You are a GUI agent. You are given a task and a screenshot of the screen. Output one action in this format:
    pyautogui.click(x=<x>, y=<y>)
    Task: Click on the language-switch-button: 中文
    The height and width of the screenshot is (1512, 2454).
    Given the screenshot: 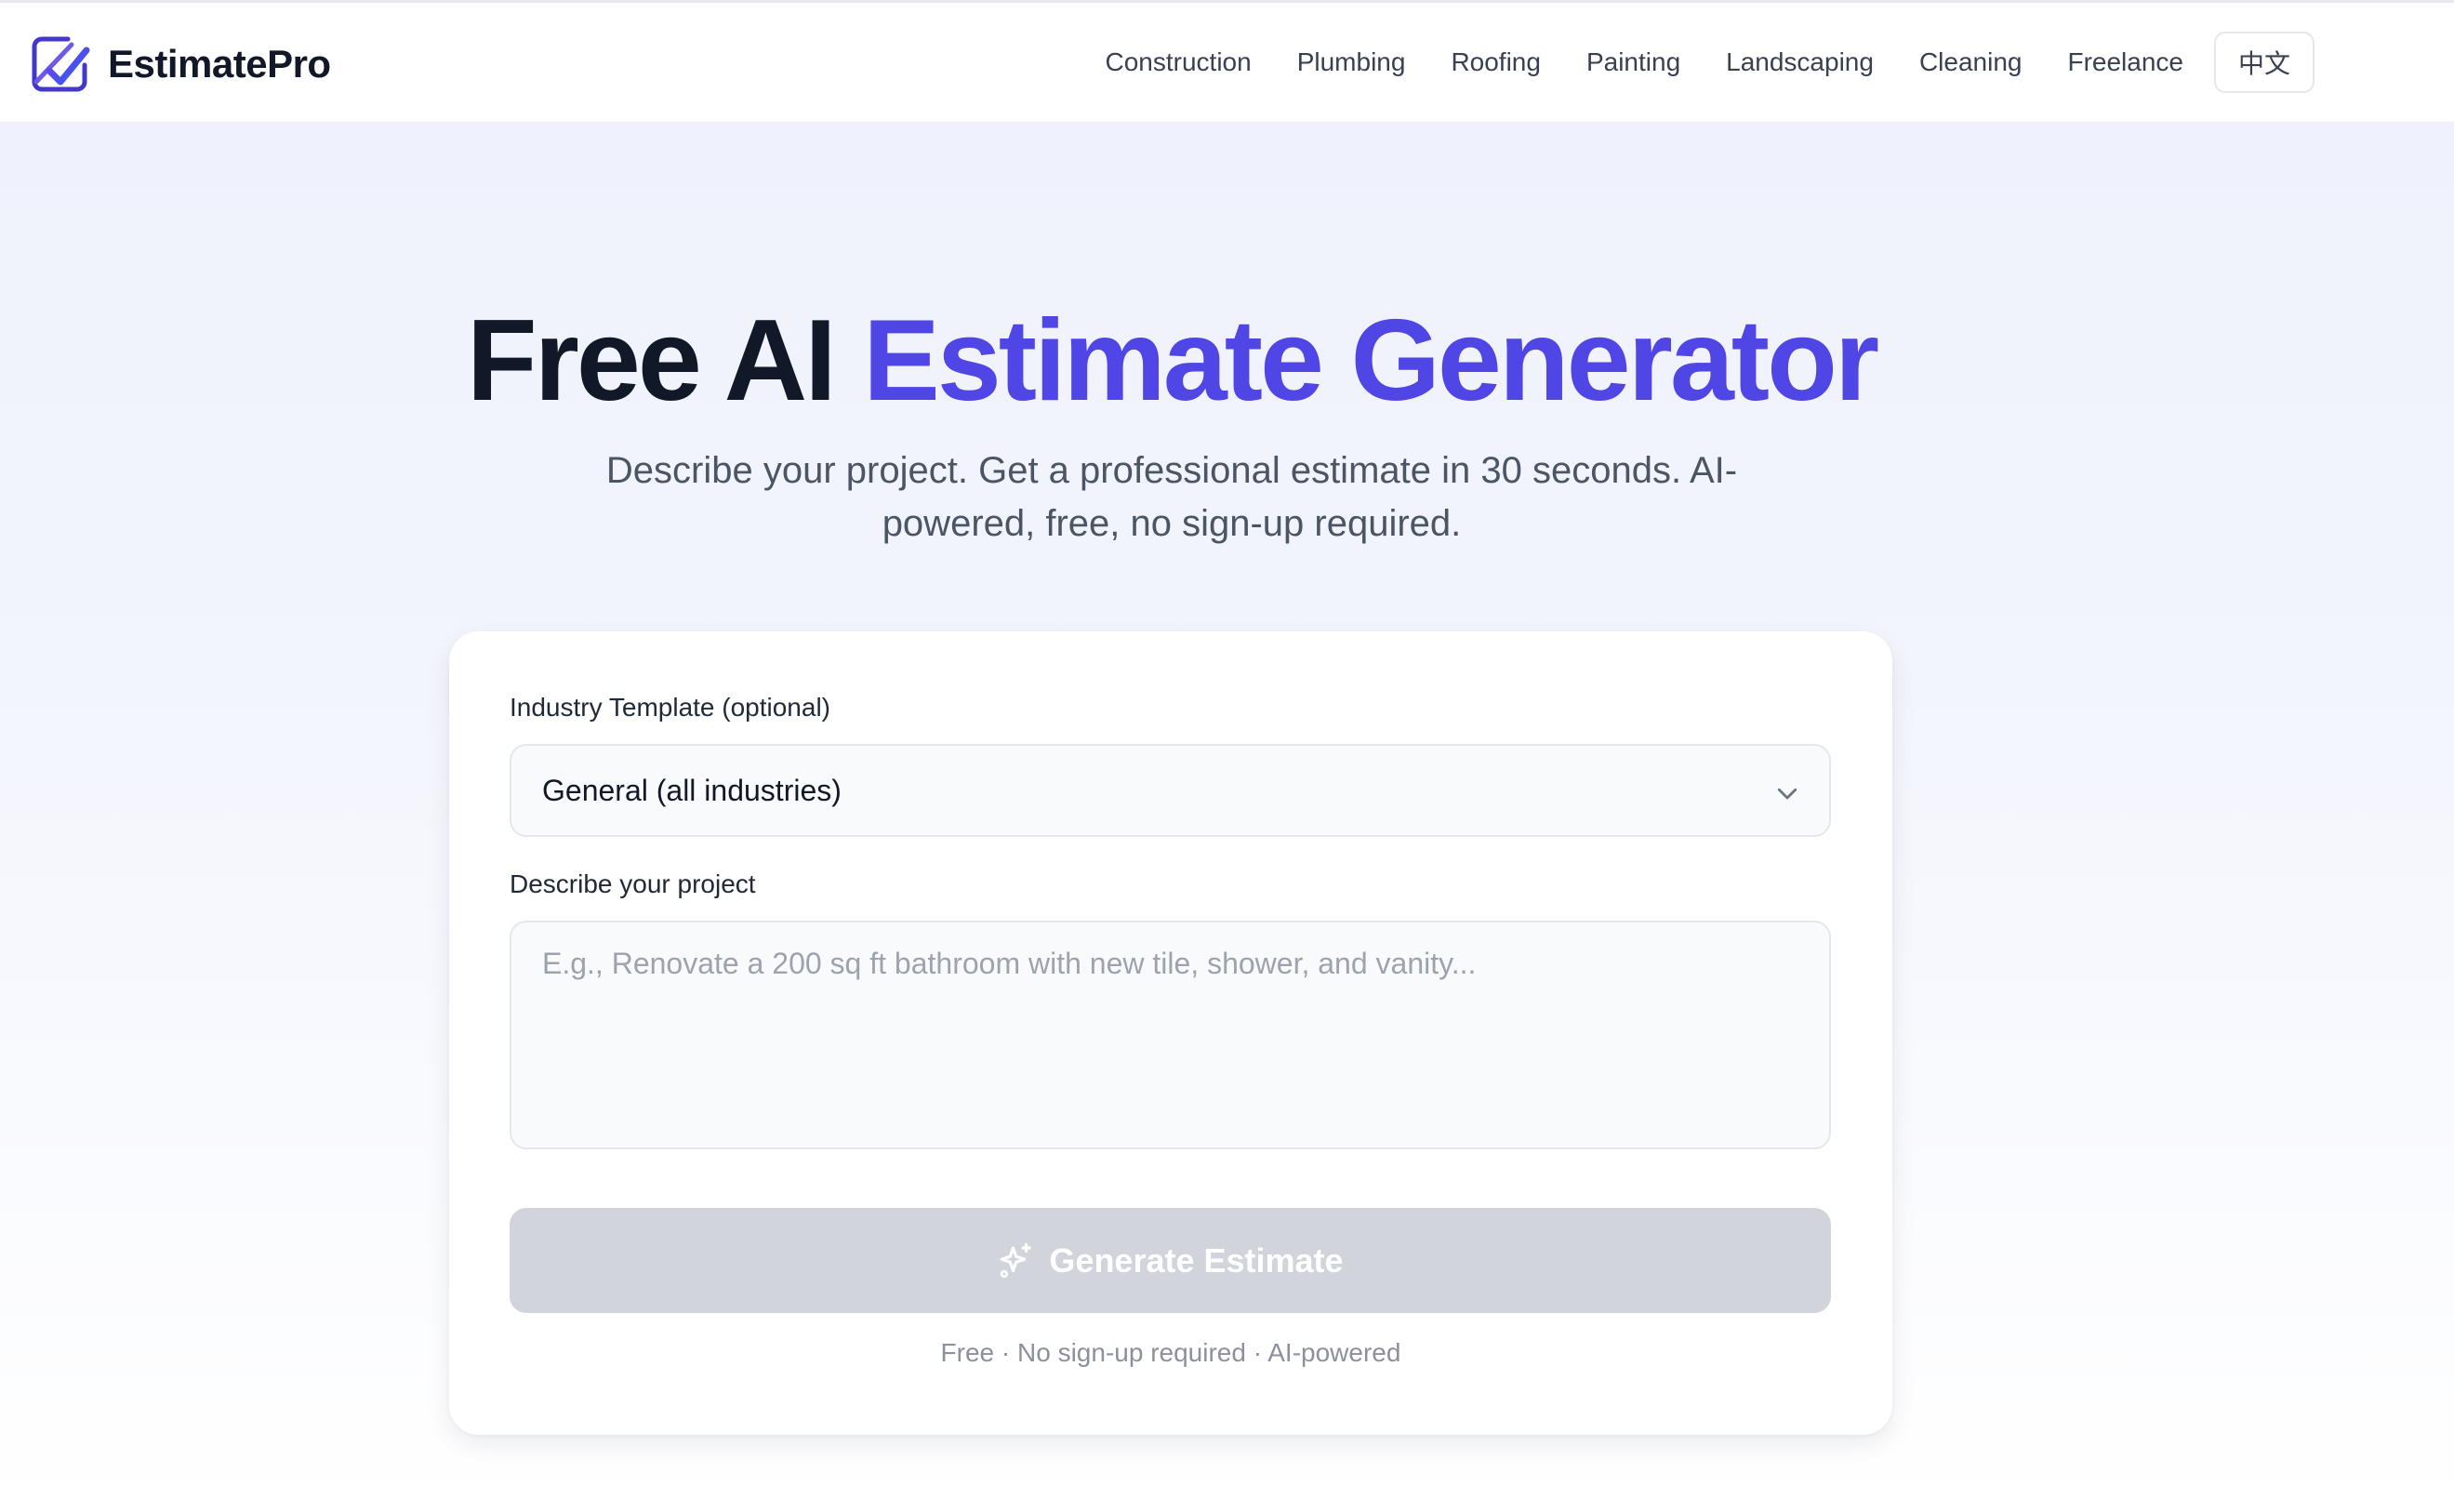 What is the action you would take?
    pyautogui.click(x=2264, y=62)
    